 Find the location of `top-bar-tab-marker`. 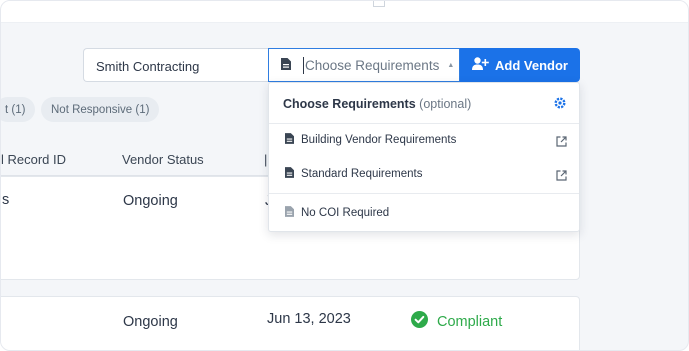

top-bar-tab-marker is located at coordinates (379, 4).